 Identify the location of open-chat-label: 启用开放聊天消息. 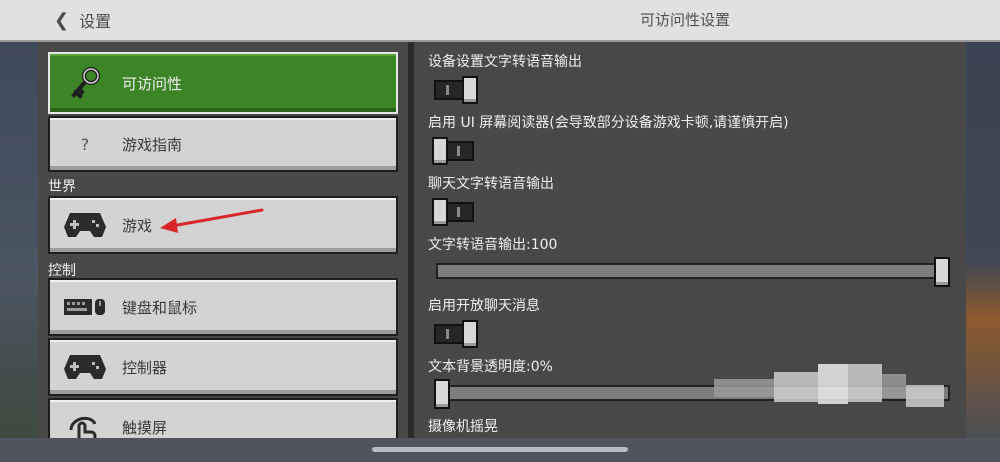
(484, 306).